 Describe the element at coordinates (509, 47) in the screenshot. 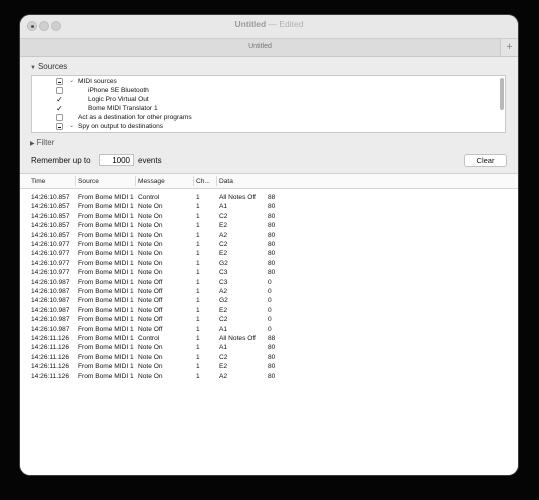

I see `add-tab-button: +` at that location.